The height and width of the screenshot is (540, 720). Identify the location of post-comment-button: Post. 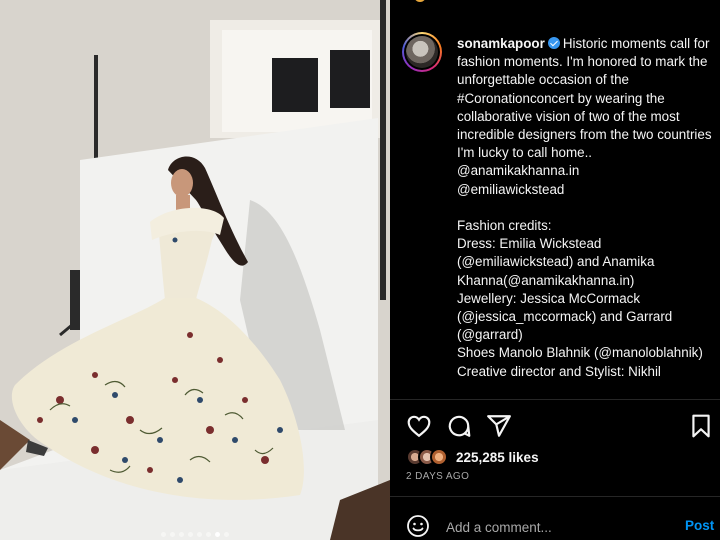
(699, 525).